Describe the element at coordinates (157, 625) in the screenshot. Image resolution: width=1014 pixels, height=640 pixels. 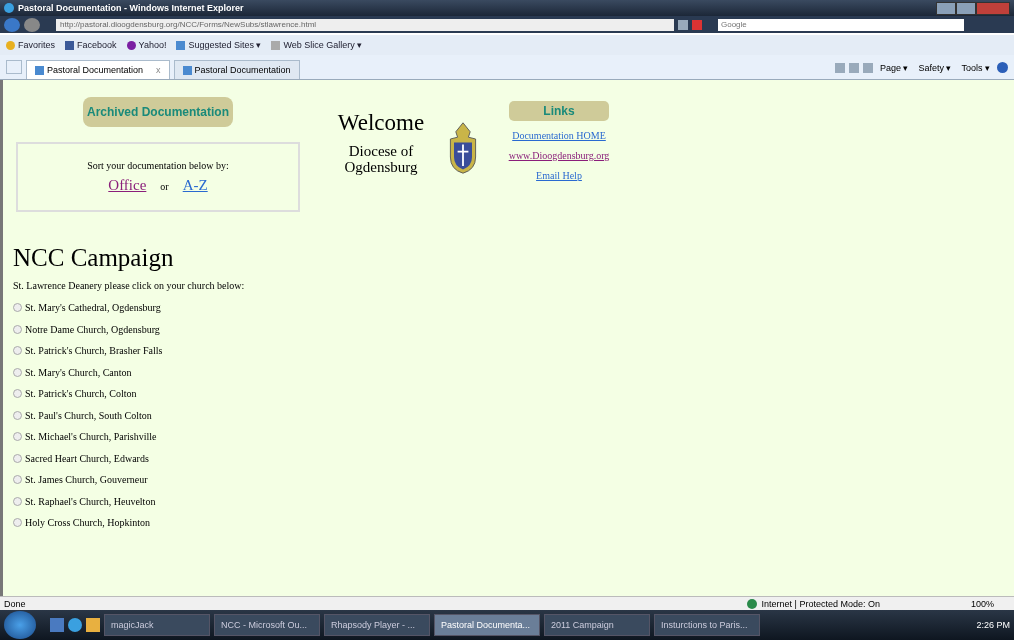
I see `taskbar-button: magicJack` at that location.